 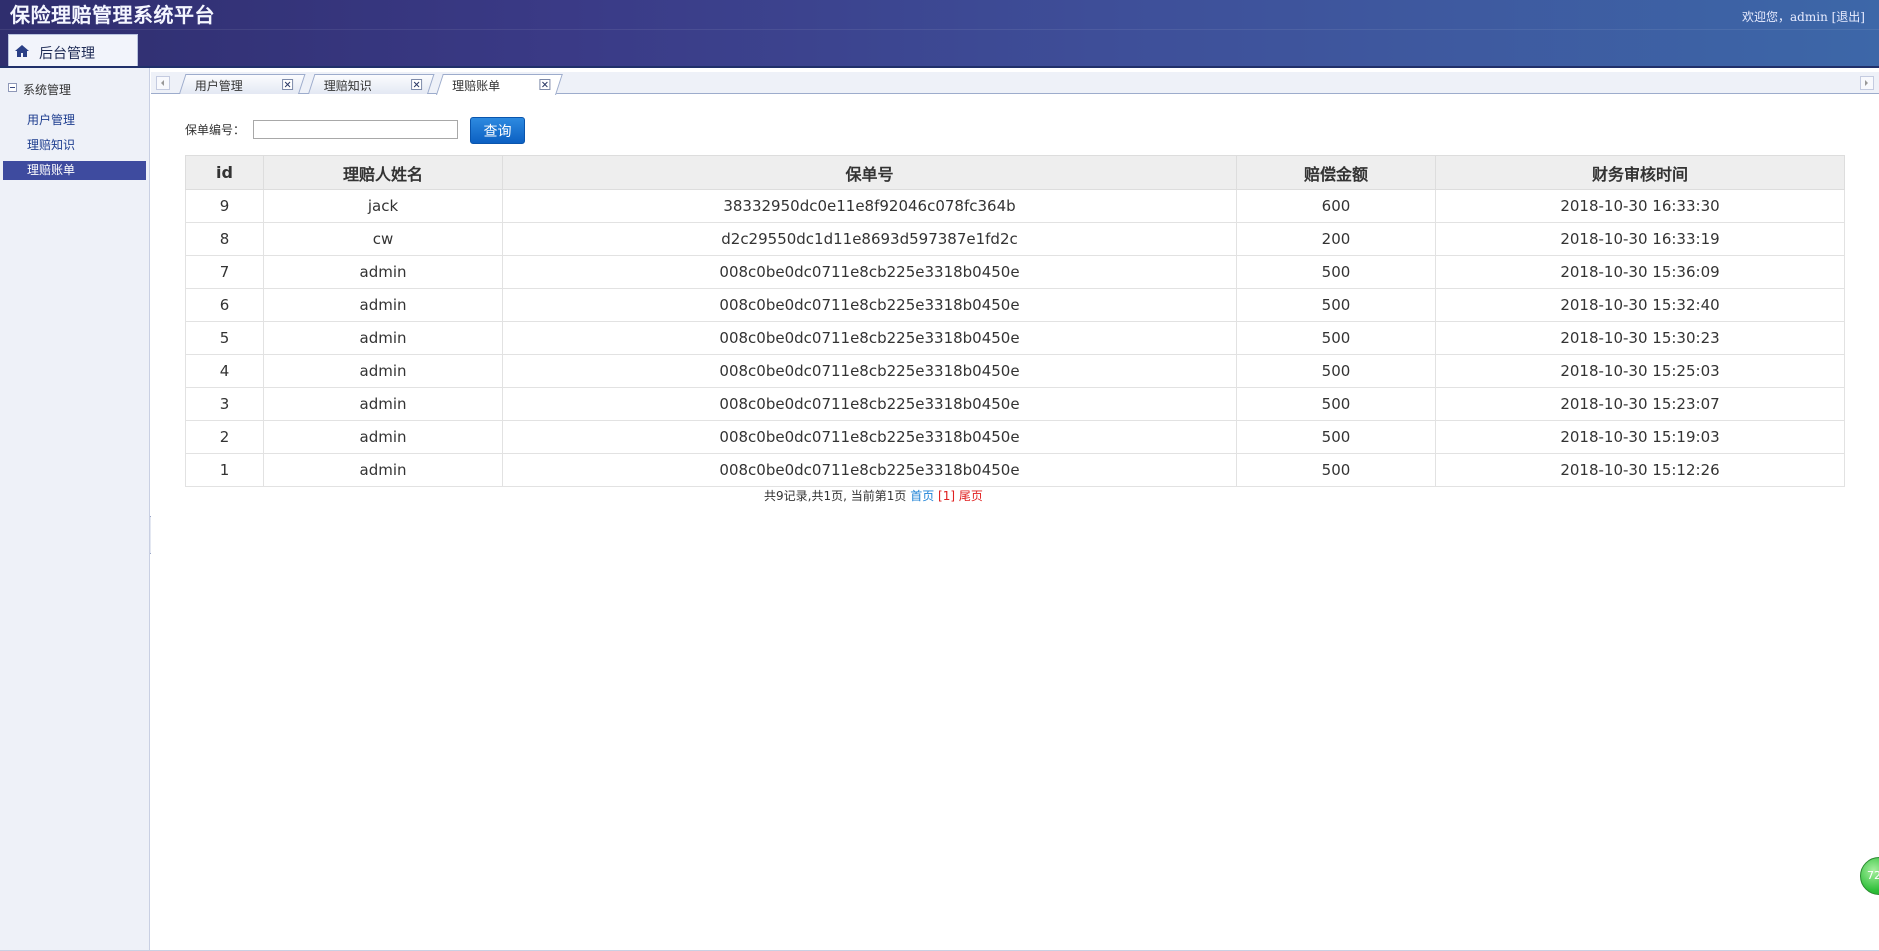 I want to click on sidebar-item-label: 理赔账单, so click(x=51, y=170).